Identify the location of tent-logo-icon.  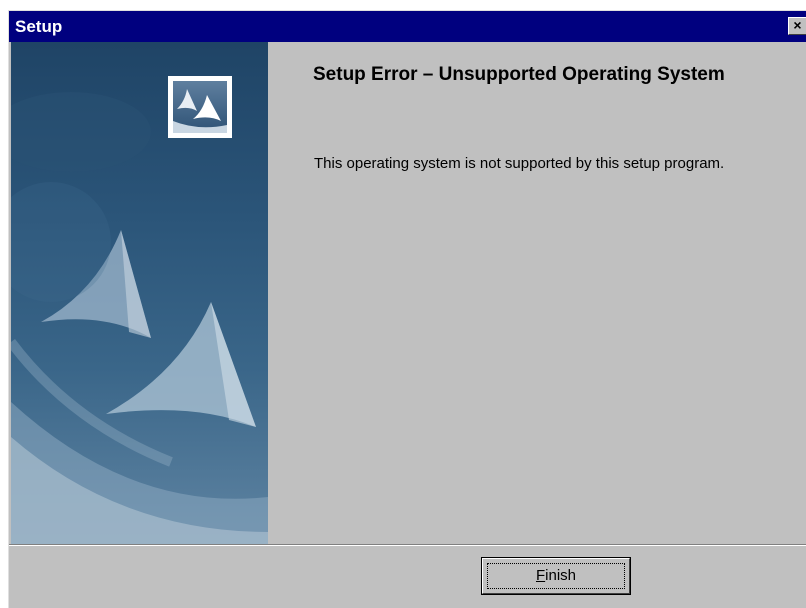
(200, 107).